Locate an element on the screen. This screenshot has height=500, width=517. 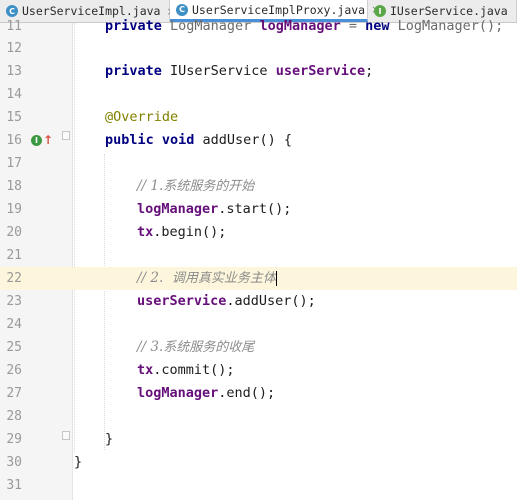
type-name: LogManager is located at coordinates (215, 26).